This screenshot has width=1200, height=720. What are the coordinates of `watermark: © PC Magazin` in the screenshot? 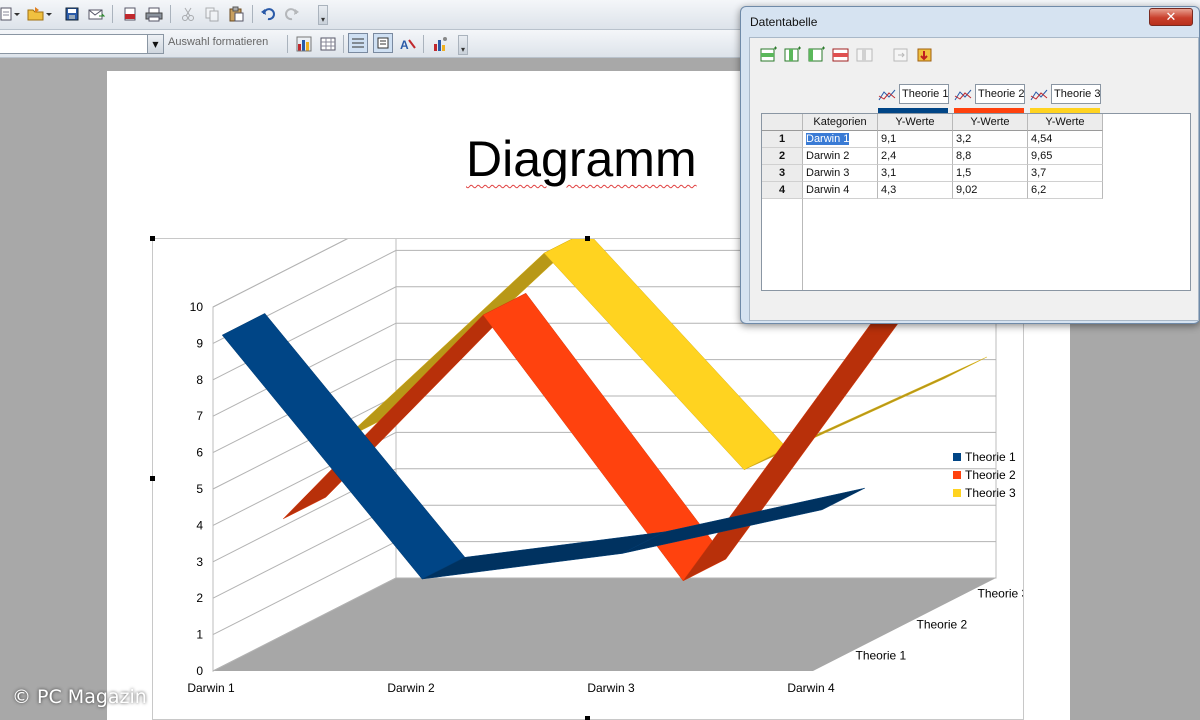 It's located at (79, 697).